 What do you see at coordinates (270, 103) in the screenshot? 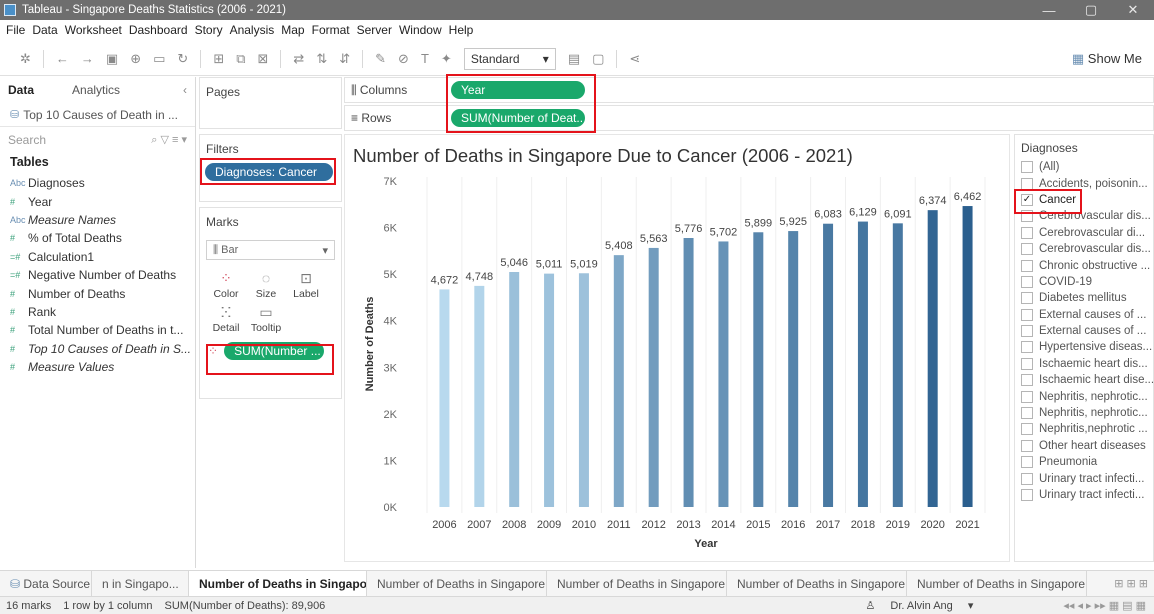
I see `pages-shelf: Pages` at bounding box center [270, 103].